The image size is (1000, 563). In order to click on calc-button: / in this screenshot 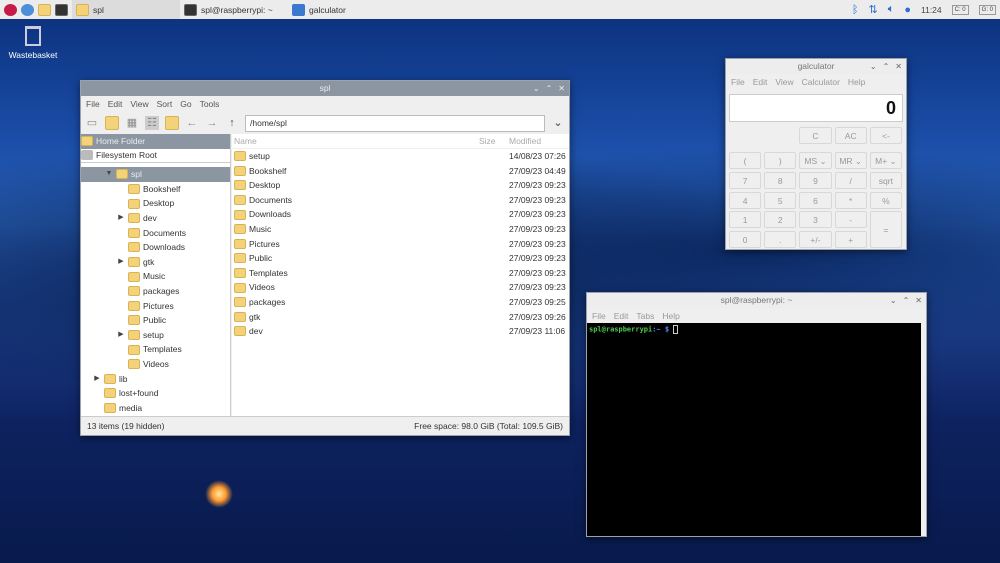, I will do `click(850, 180)`.